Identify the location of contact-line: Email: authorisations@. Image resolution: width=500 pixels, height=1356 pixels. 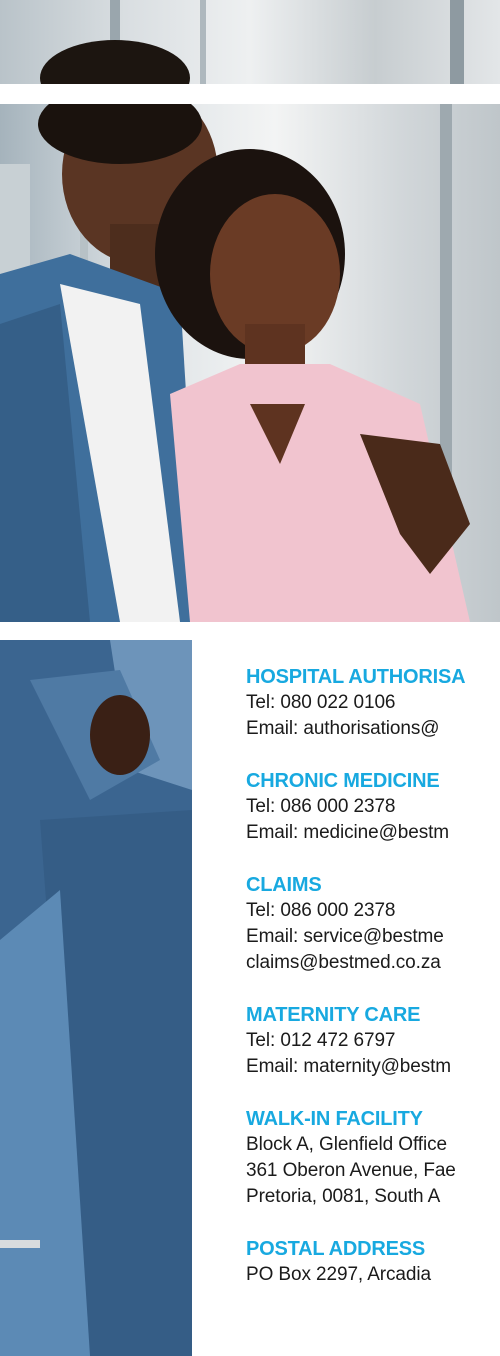
(343, 728).